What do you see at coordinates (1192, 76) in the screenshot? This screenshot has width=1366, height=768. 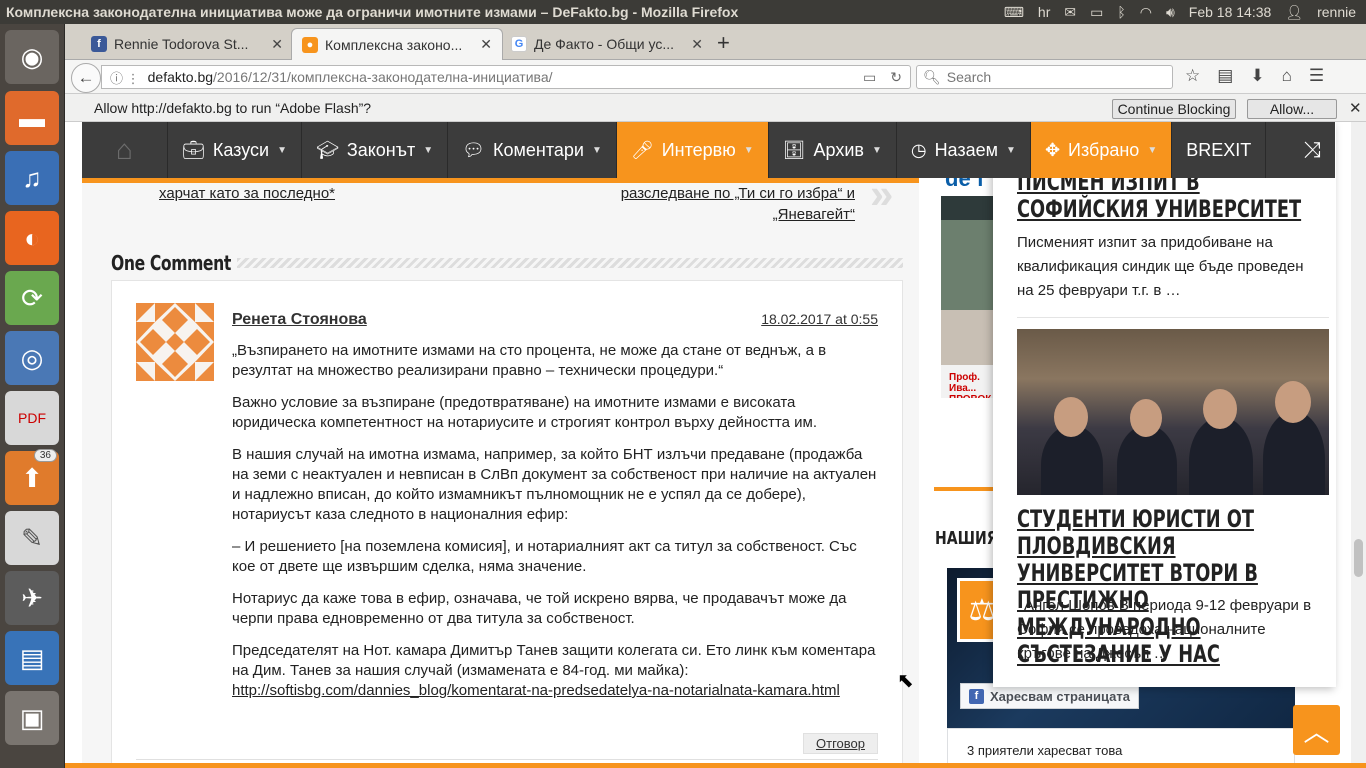 I see `bookmark-star-icon: ☆` at bounding box center [1192, 76].